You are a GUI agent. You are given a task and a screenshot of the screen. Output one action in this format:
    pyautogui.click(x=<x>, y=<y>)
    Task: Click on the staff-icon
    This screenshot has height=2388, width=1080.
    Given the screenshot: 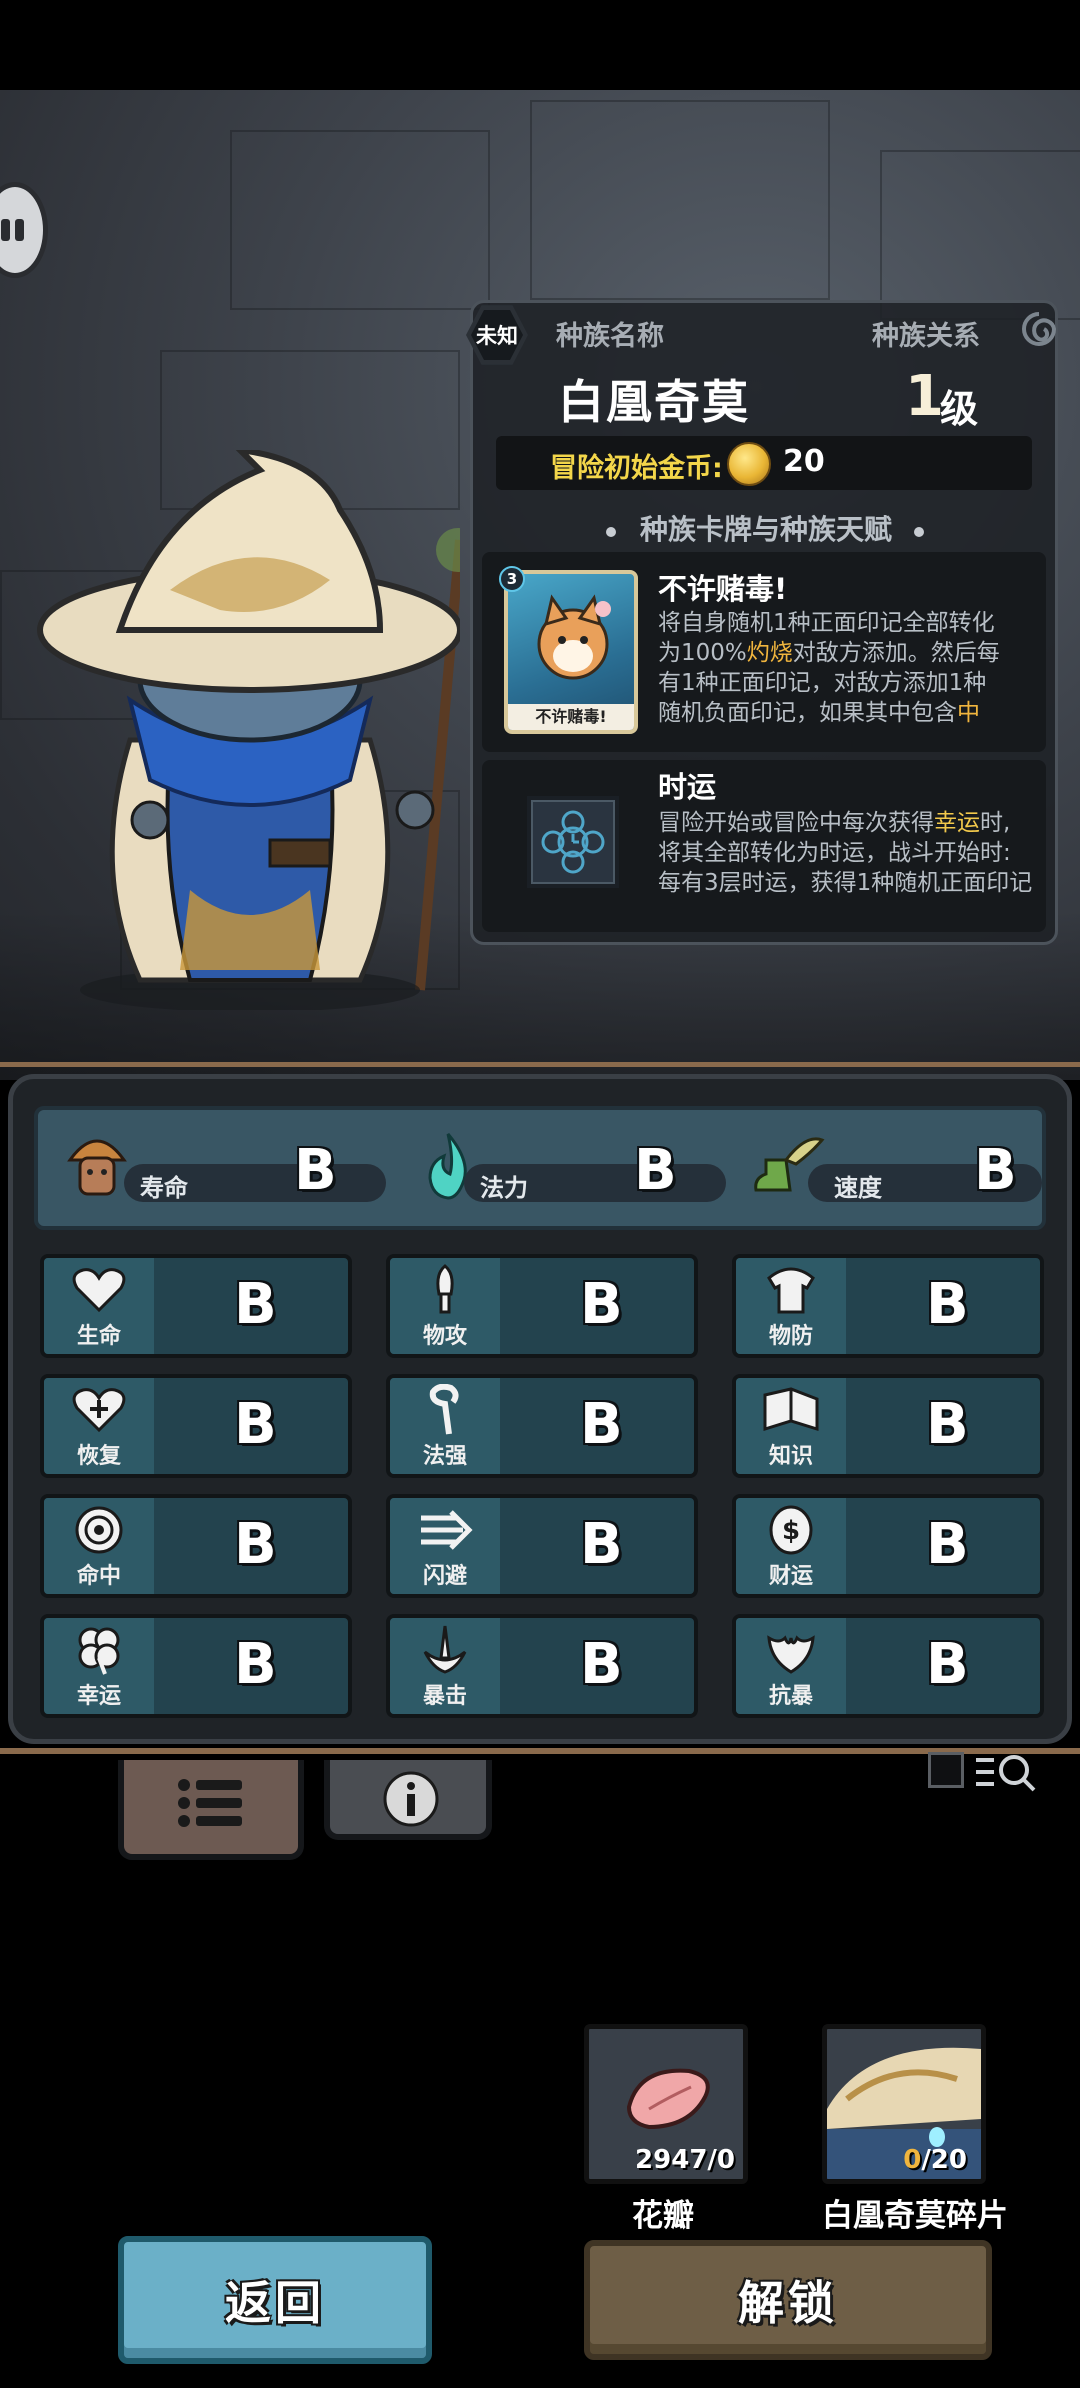 What is the action you would take?
    pyautogui.click(x=445, y=1410)
    